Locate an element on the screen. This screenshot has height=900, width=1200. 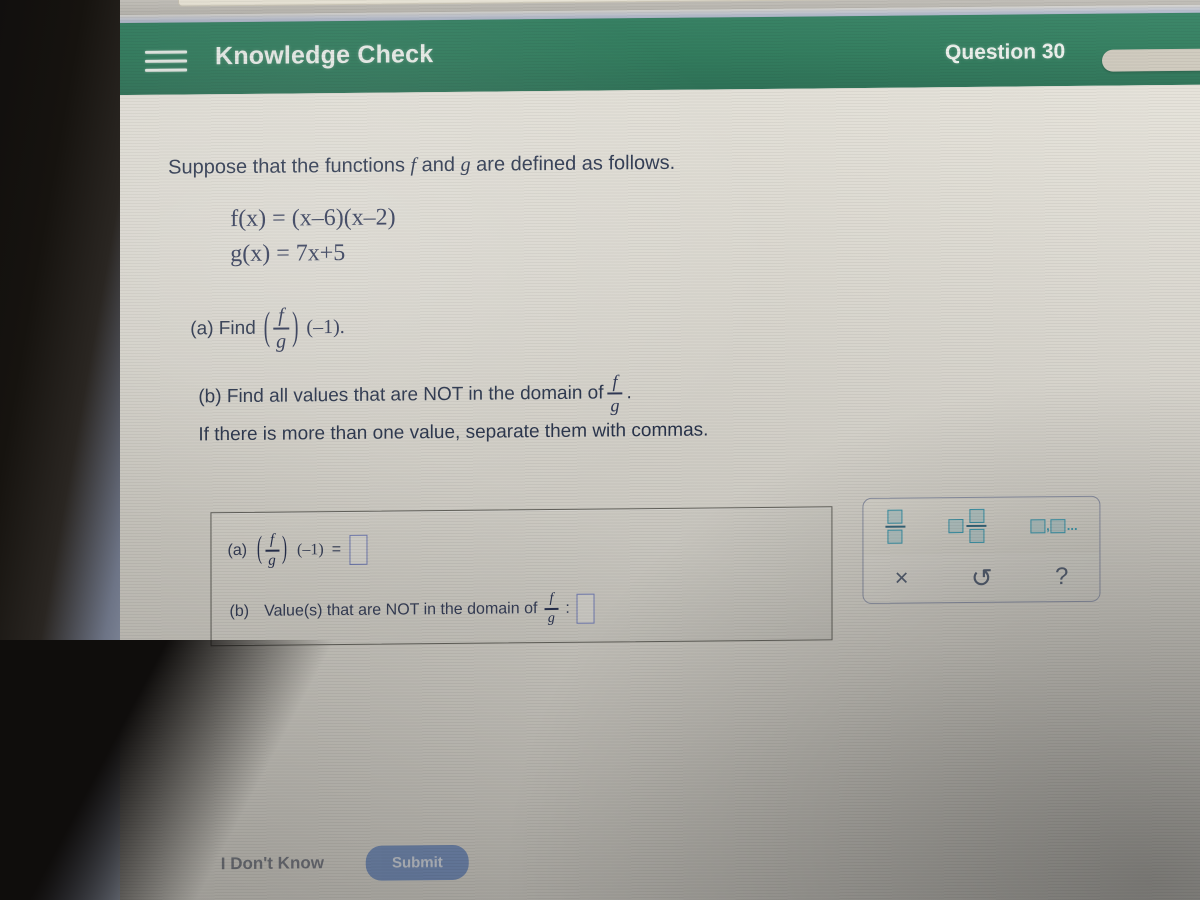
answer-b-text: Value(s) that are NOT in the domain of is located at coordinates (401, 609).